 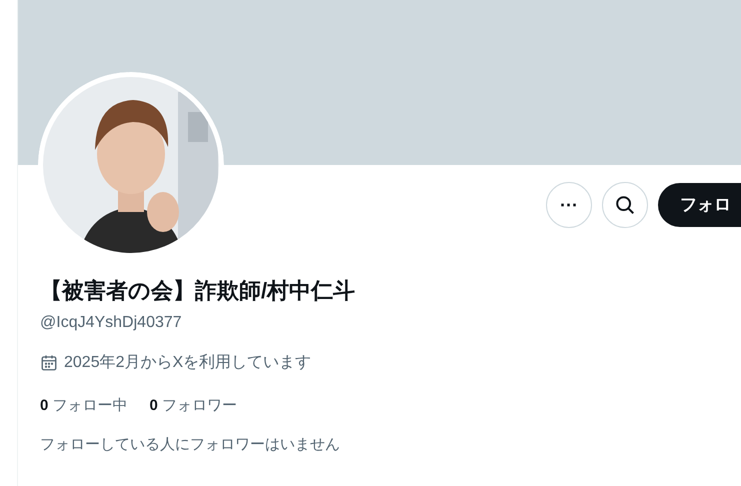 I want to click on follow-stat-link: 0 フォロー中, so click(x=84, y=406).